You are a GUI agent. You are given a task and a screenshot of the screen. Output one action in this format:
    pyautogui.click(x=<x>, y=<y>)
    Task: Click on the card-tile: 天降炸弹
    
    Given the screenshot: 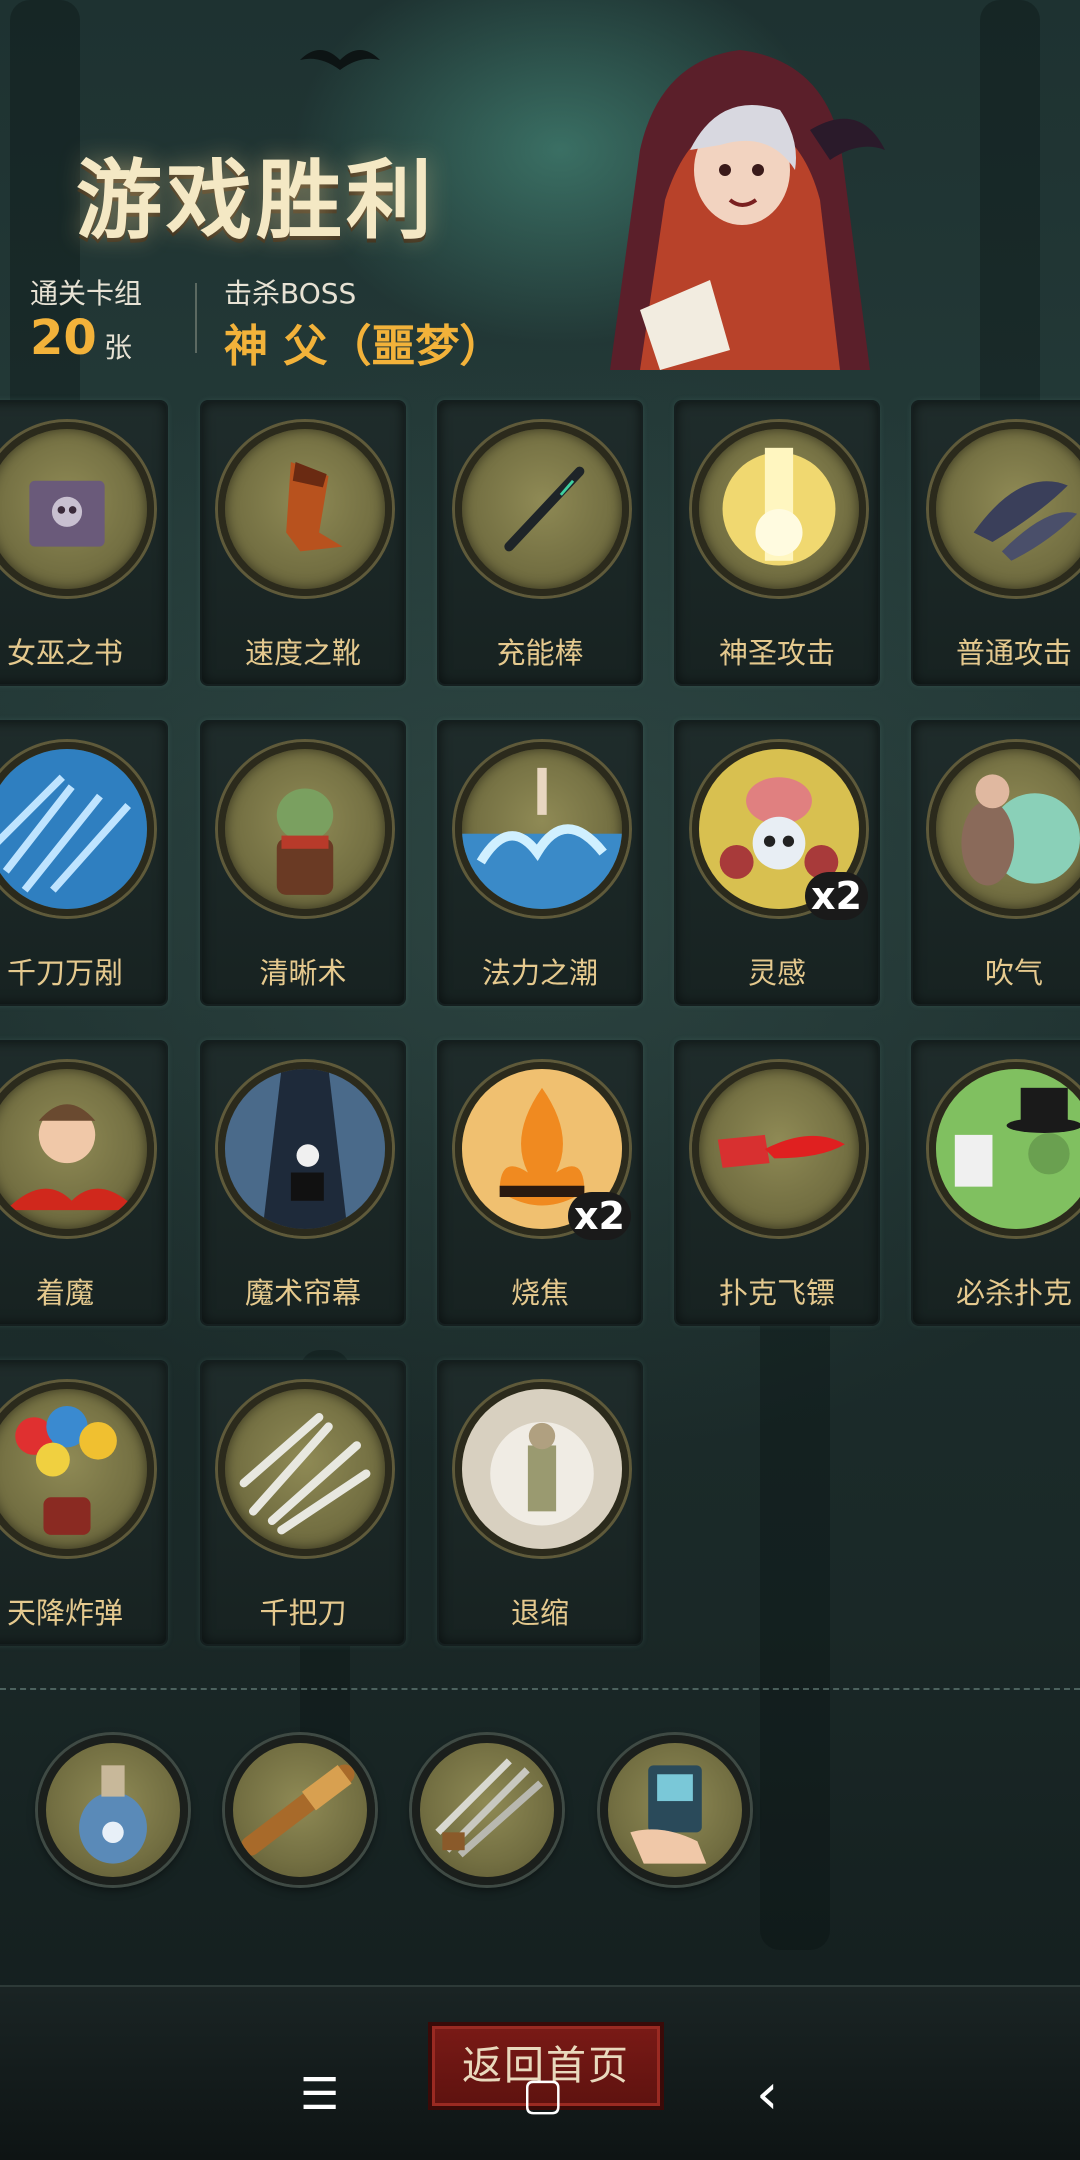 What is the action you would take?
    pyautogui.click(x=84, y=1503)
    